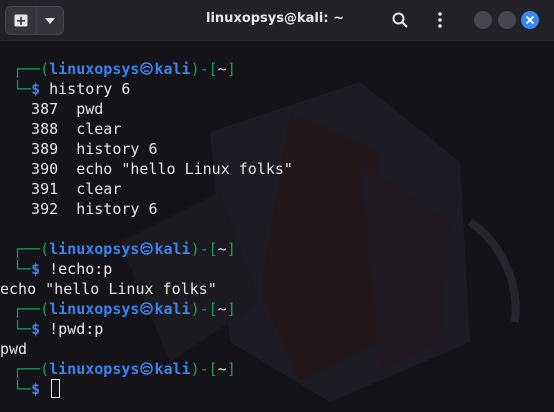 The height and width of the screenshot is (412, 554). What do you see at coordinates (153, 89) in the screenshot?
I see `command-line: └─$ history 6` at bounding box center [153, 89].